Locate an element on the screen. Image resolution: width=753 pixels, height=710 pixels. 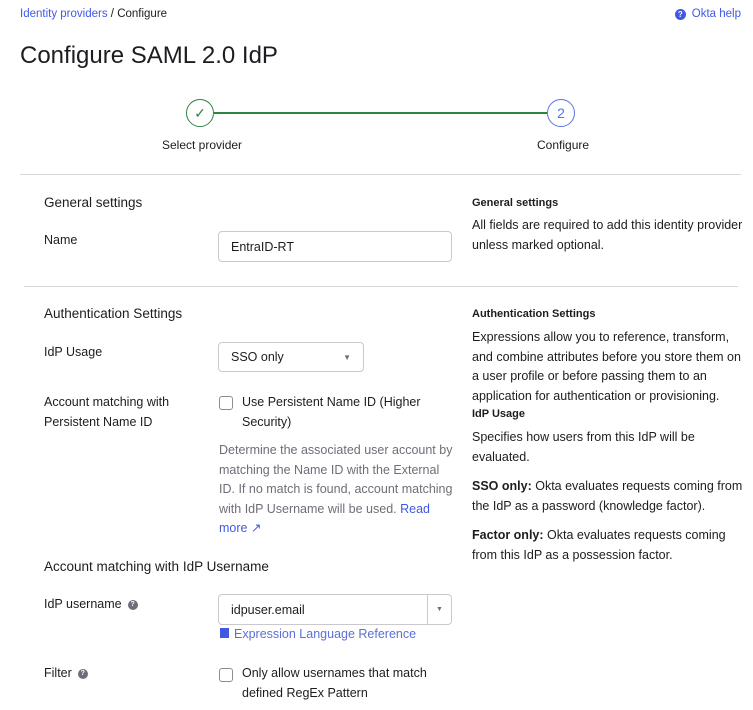
book-icon is located at coordinates (224, 633).